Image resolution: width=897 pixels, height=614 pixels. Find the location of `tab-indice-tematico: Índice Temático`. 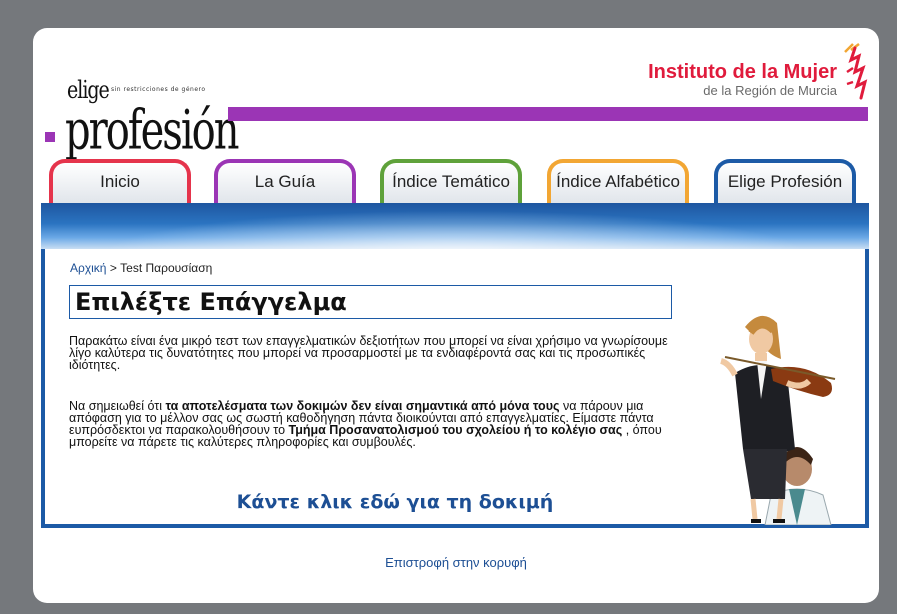

tab-indice-tematico: Índice Temático is located at coordinates (451, 182).